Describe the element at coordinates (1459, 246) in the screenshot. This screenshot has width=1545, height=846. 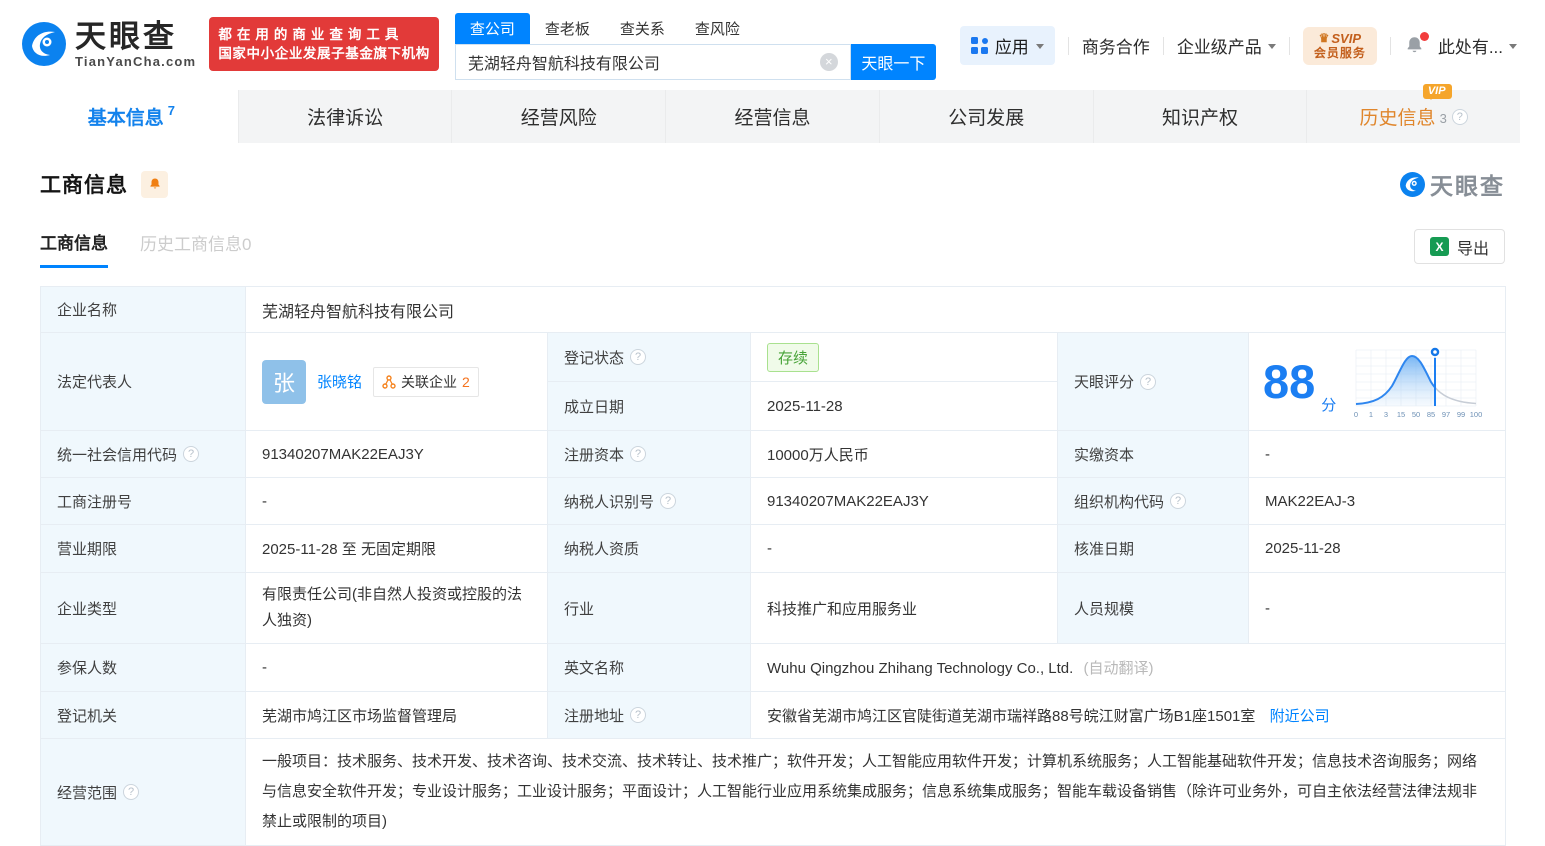
I see `export-button: X 导出` at that location.